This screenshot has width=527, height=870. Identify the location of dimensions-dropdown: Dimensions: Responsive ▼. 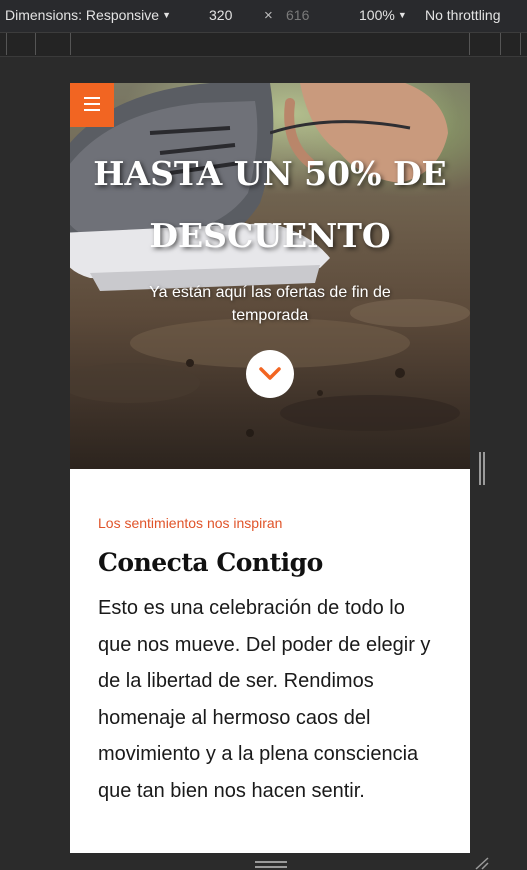
(88, 15).